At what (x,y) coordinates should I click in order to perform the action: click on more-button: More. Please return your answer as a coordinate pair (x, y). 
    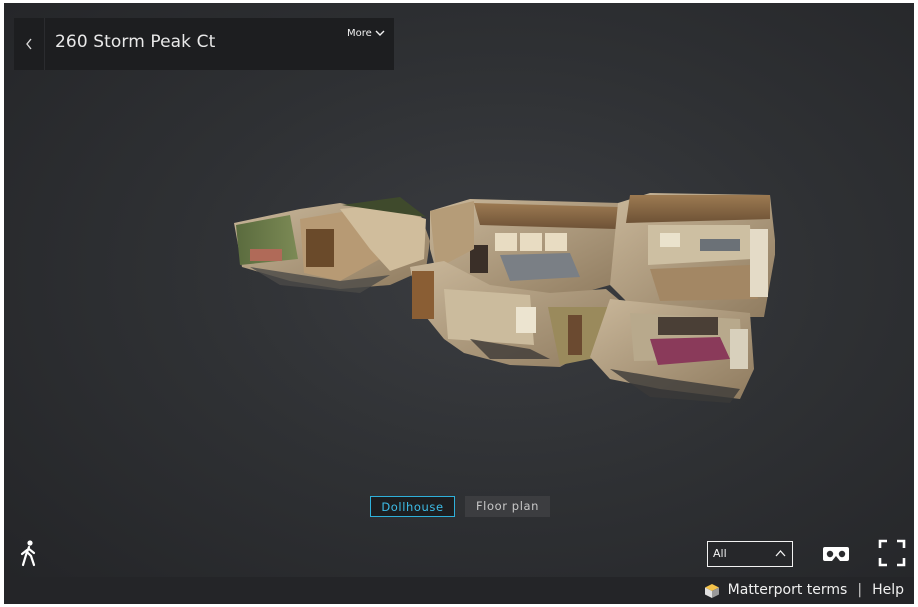
    Looking at the image, I should click on (366, 33).